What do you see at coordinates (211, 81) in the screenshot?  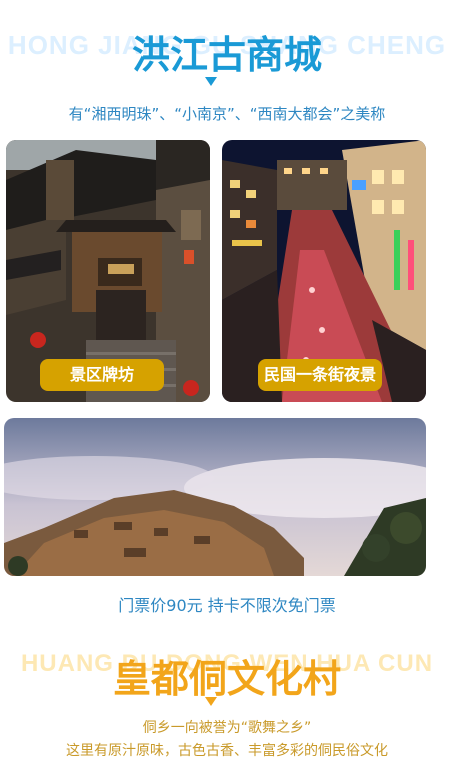 I see `chevron-down-icon` at bounding box center [211, 81].